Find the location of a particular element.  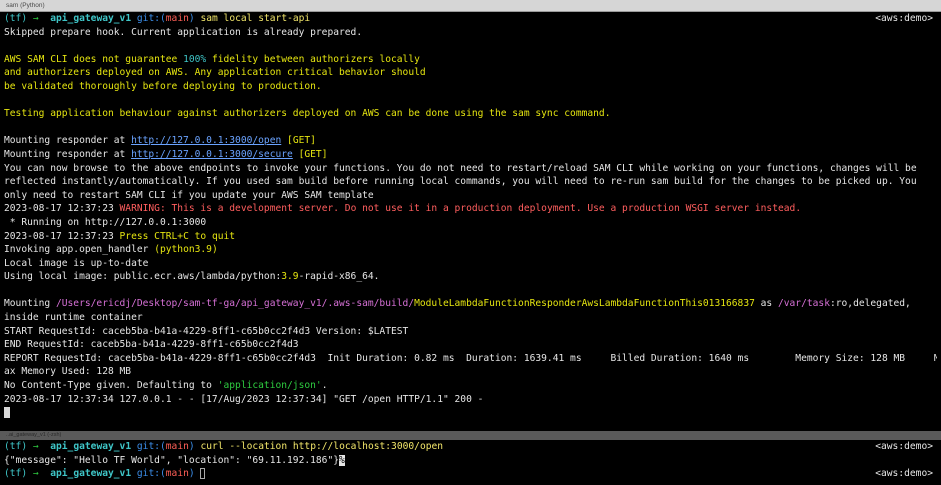

endpoint-link: http://127.0.0.1:3000/open is located at coordinates (206, 140).